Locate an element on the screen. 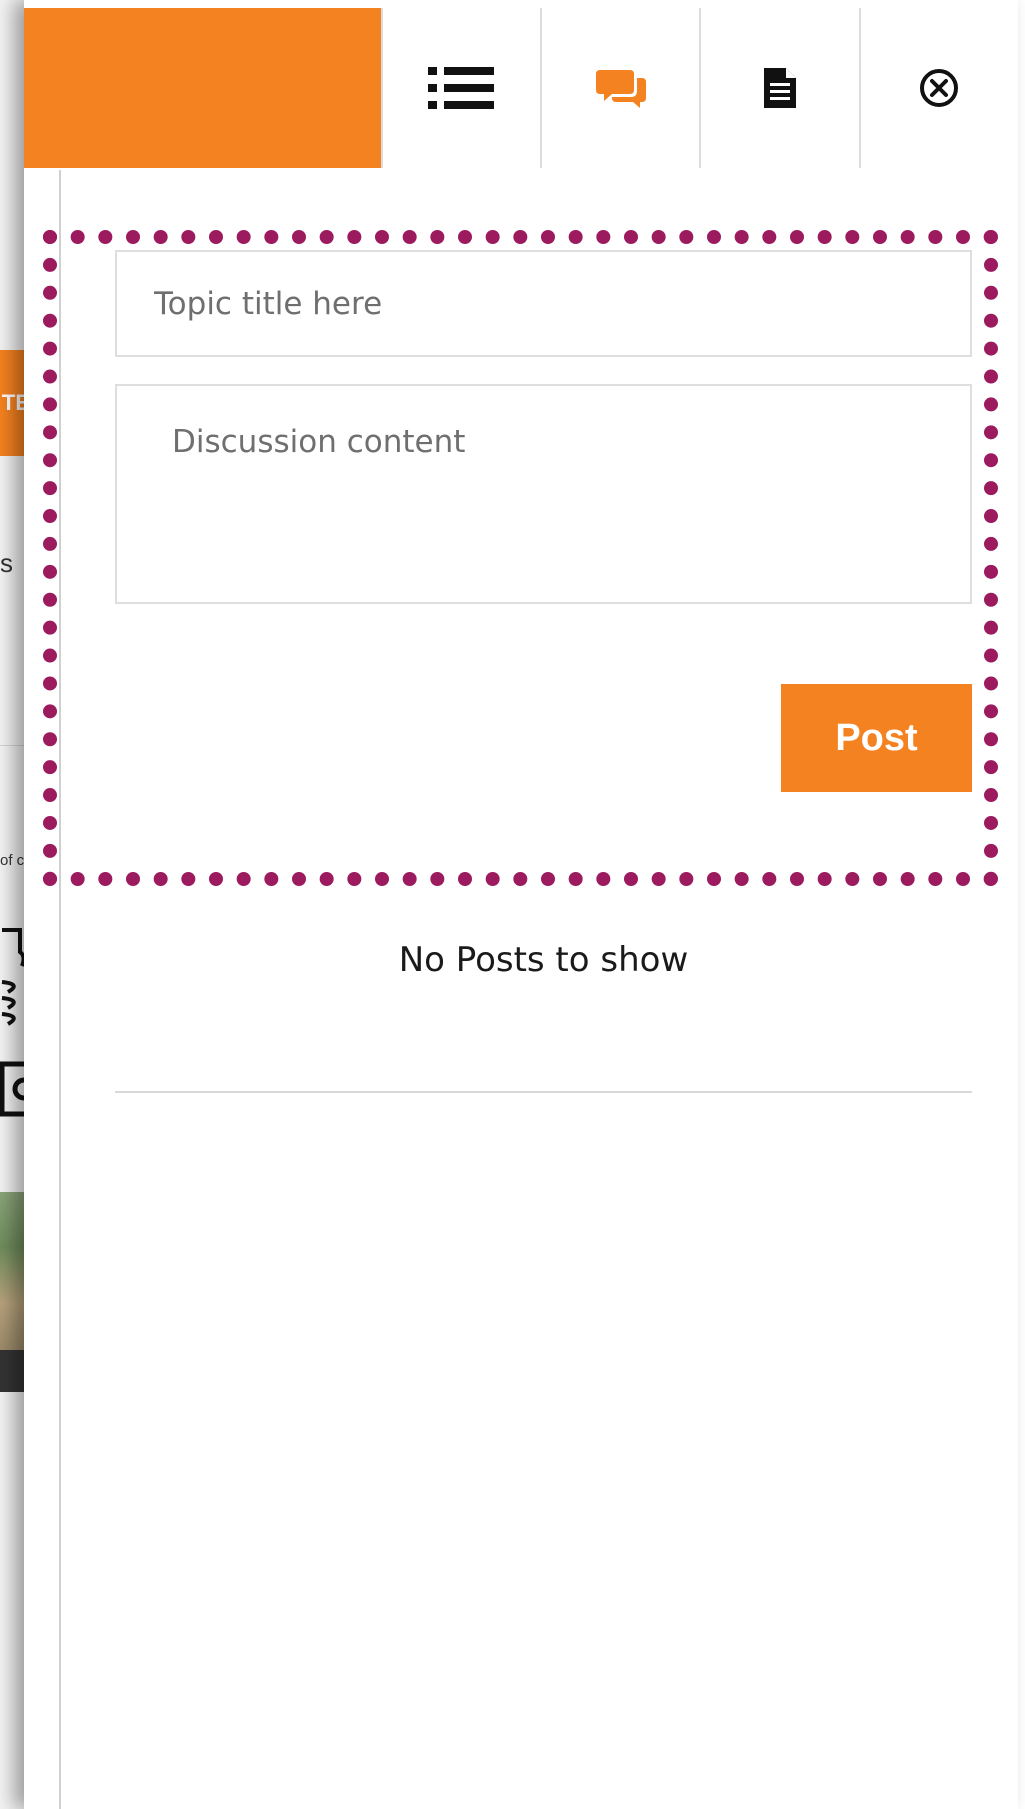 Image resolution: width=1025 pixels, height=1809 pixels. discussion-button is located at coordinates (619, 88).